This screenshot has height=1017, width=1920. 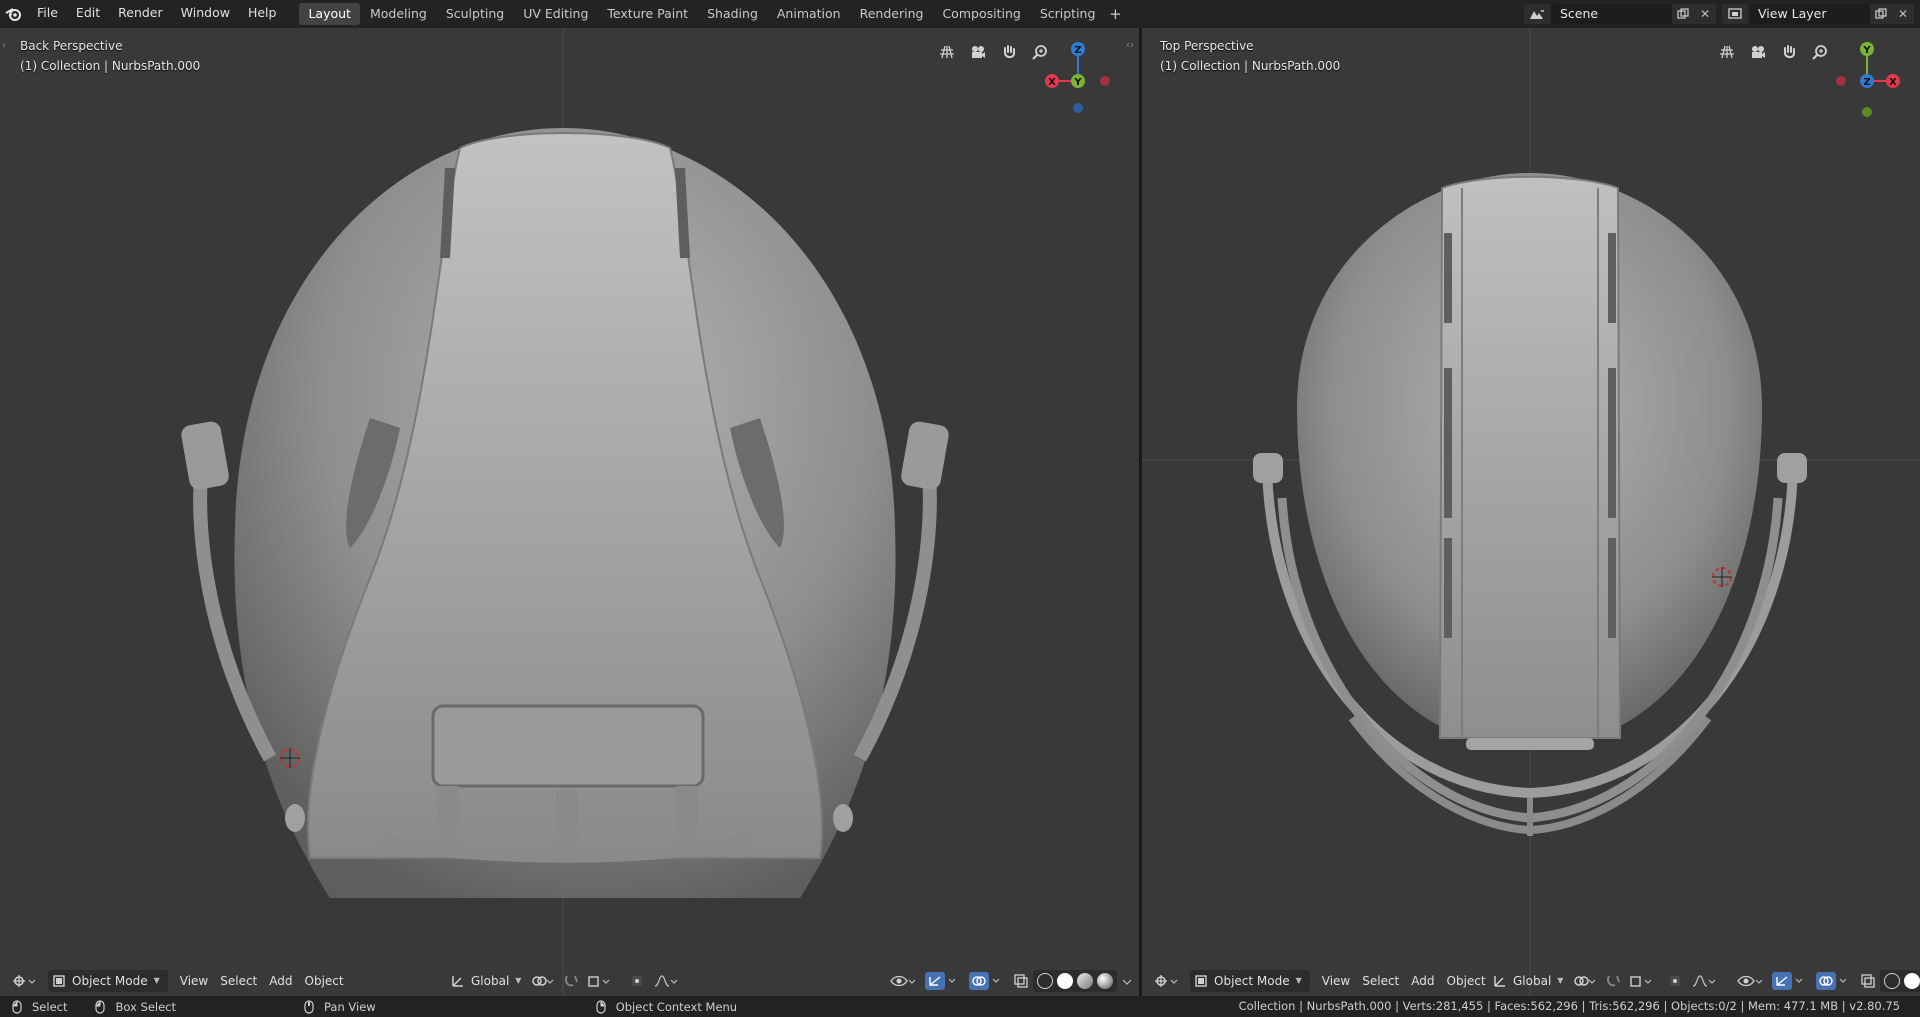 What do you see at coordinates (1537, 14) in the screenshot?
I see `scene-icon` at bounding box center [1537, 14].